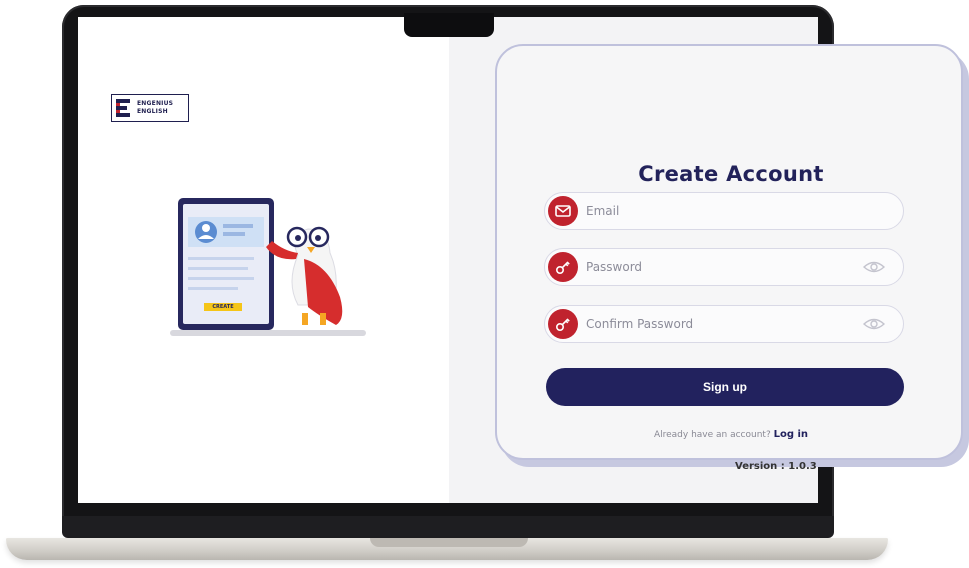 Image resolution: width=969 pixels, height=568 pixels. Describe the element at coordinates (449, 542) in the screenshot. I see `laptop-base-groove` at that location.